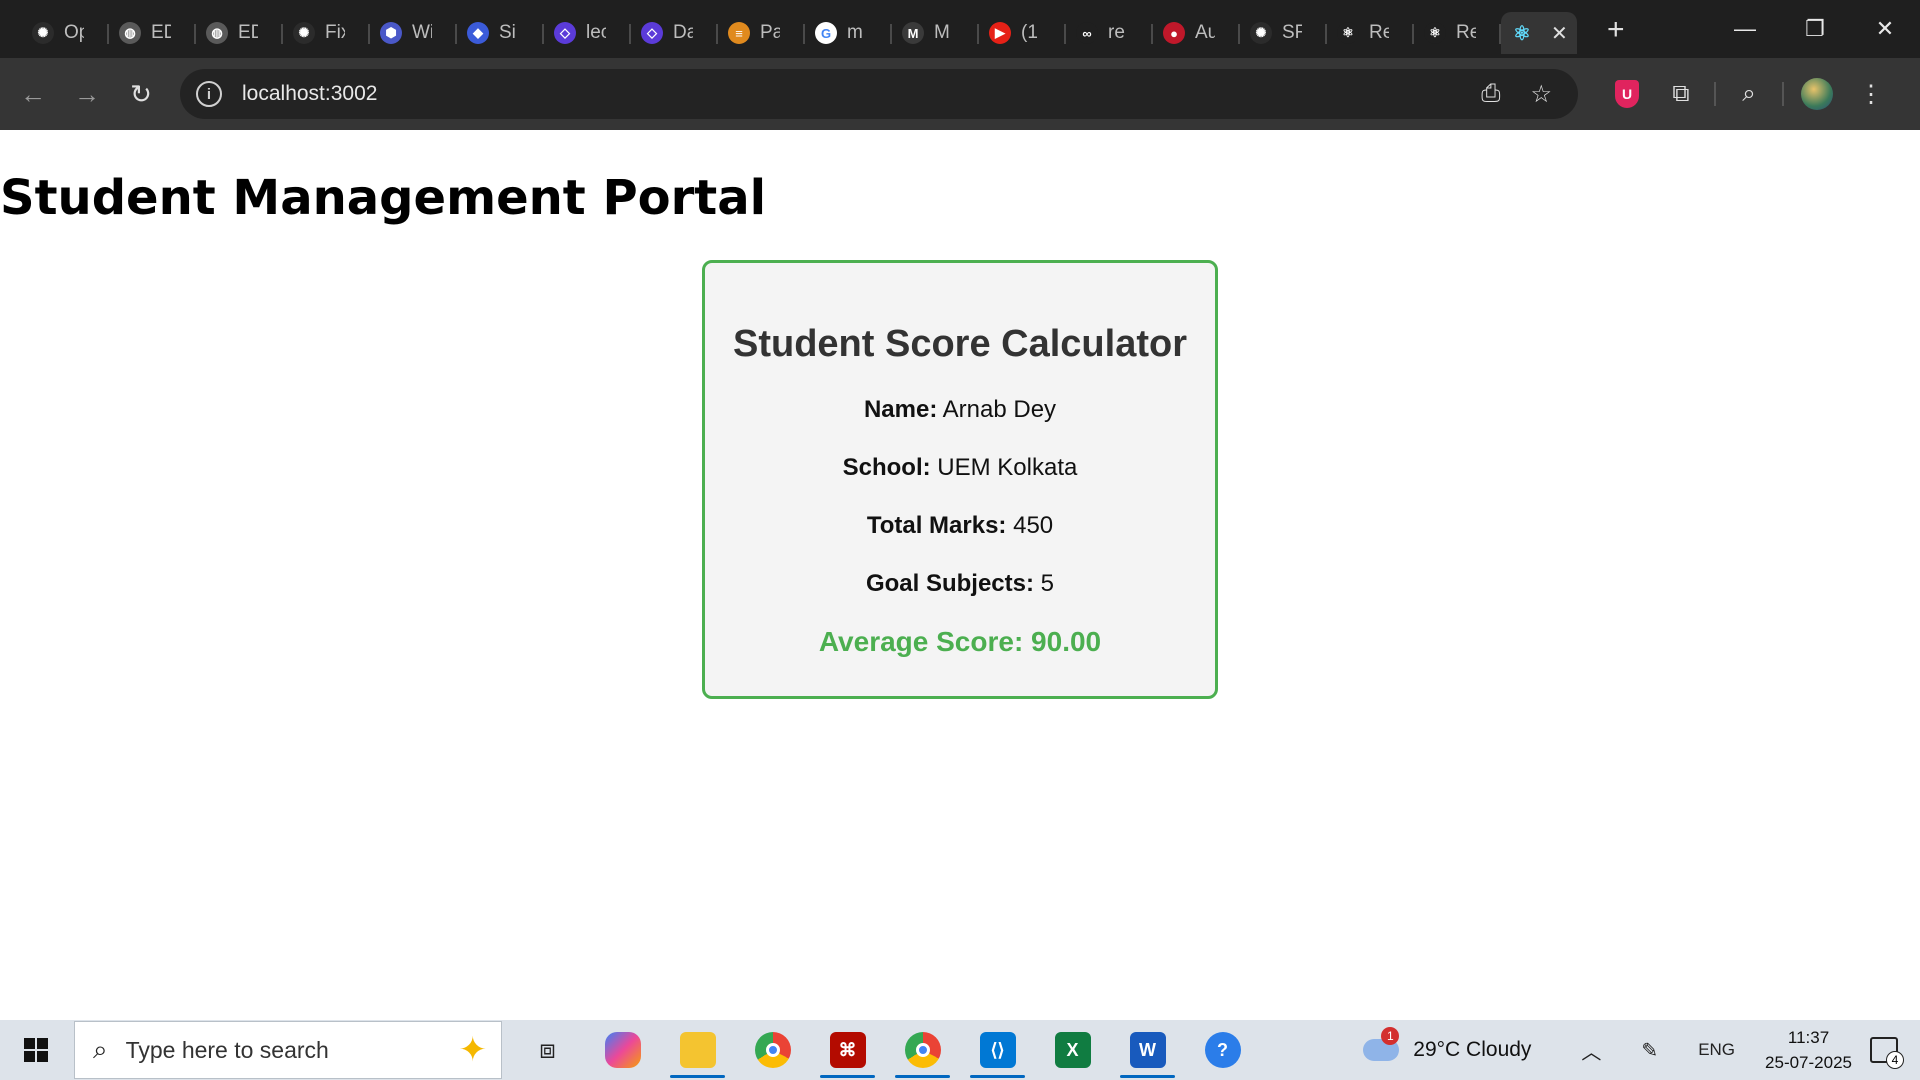 The height and width of the screenshot is (1080, 1920). What do you see at coordinates (1808, 1050) in the screenshot?
I see `clock: 11:37 25-07-2025` at bounding box center [1808, 1050].